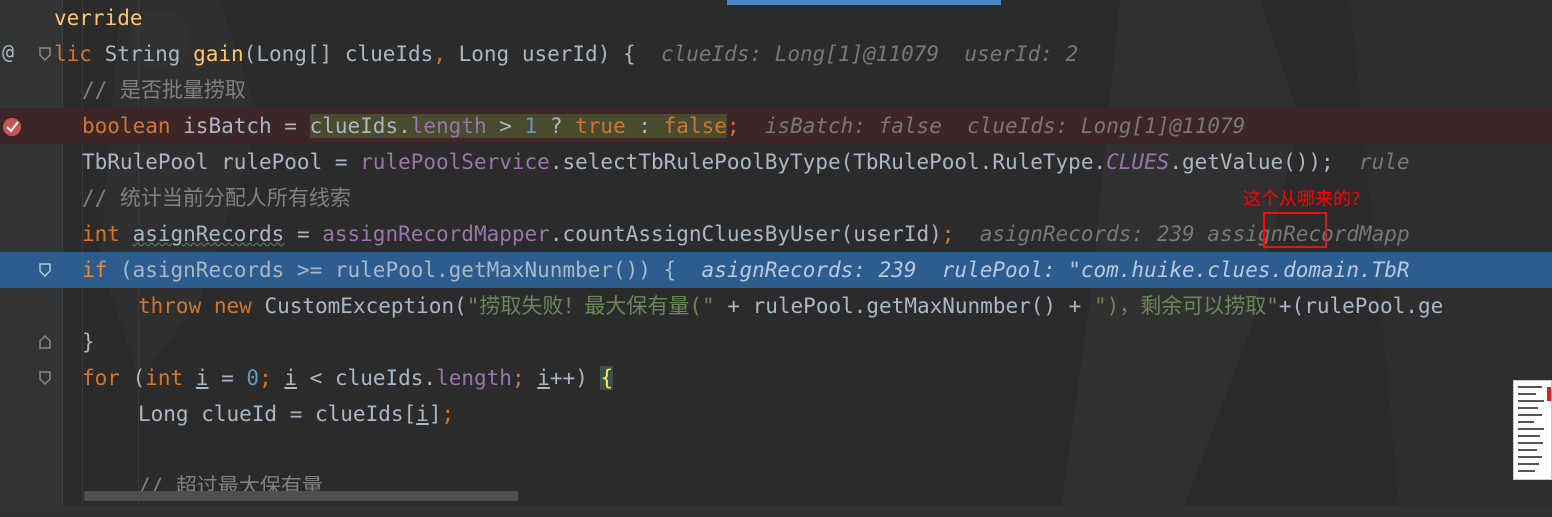 This screenshot has height=517, width=1552. Describe the element at coordinates (253, 378) in the screenshot. I see `number-literal: 0` at that location.